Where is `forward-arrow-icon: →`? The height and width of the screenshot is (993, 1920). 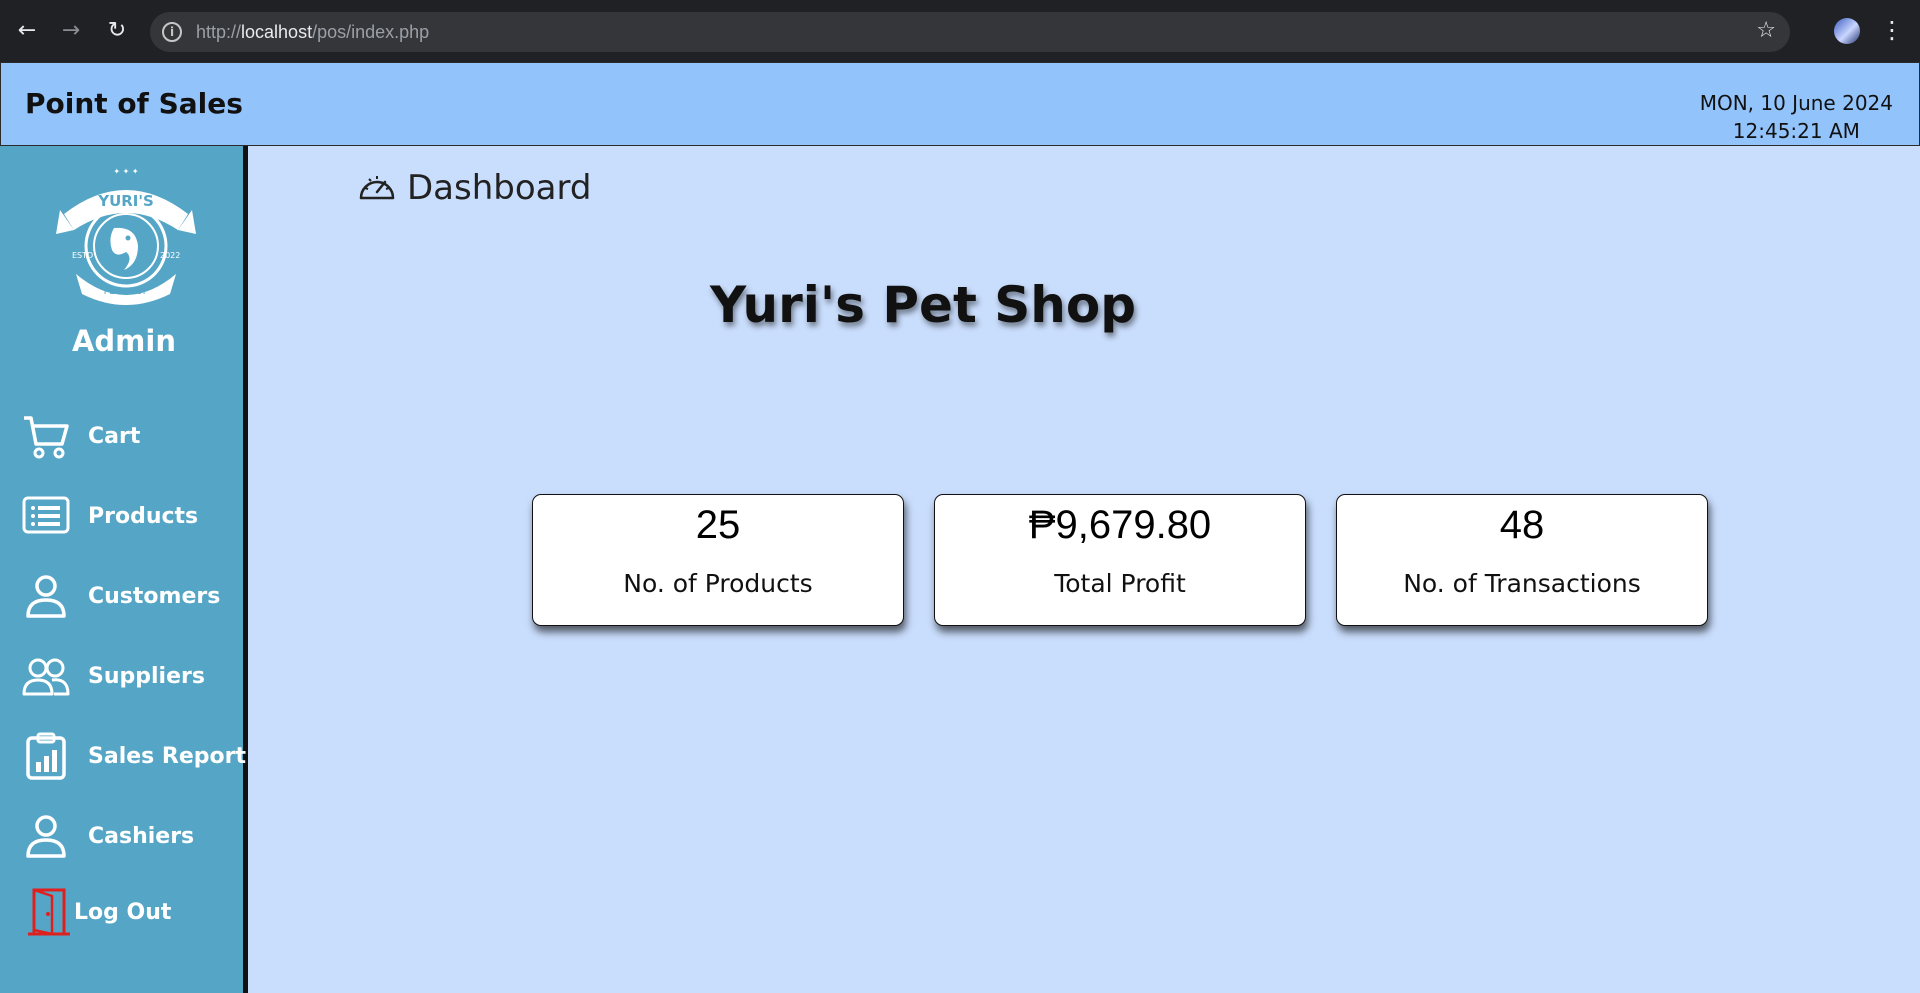 forward-arrow-icon: → is located at coordinates (71, 31).